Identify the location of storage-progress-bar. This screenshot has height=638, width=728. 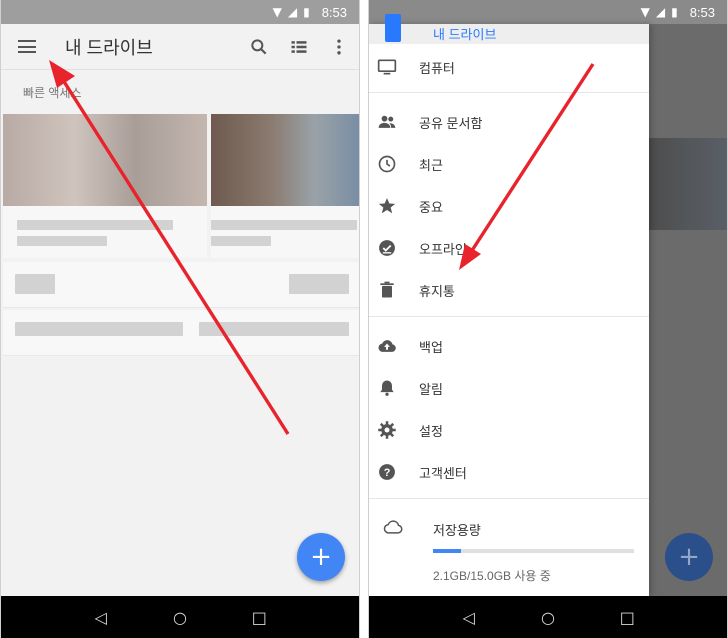
(533, 551).